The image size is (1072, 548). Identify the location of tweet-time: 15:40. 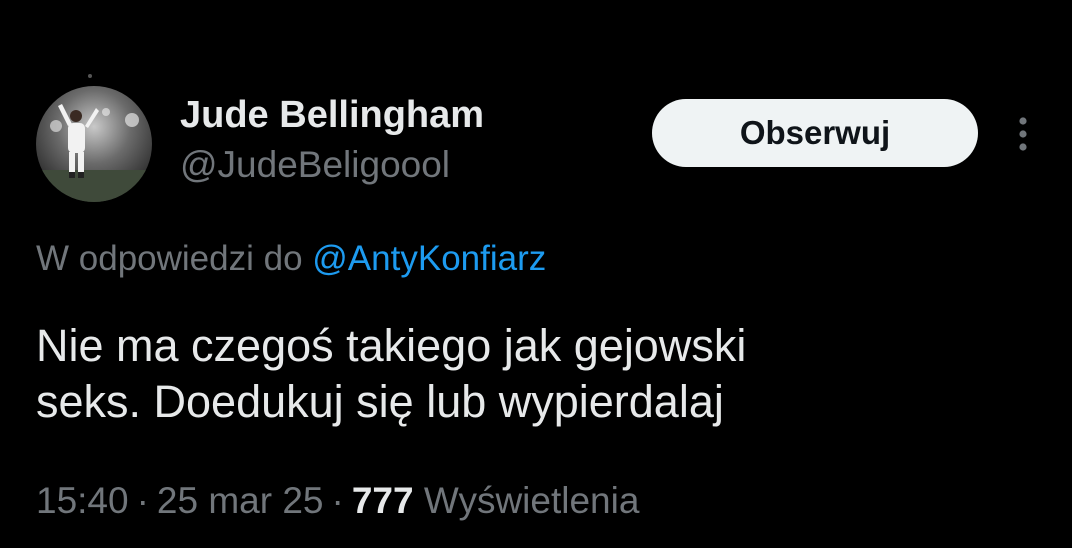
(82, 500).